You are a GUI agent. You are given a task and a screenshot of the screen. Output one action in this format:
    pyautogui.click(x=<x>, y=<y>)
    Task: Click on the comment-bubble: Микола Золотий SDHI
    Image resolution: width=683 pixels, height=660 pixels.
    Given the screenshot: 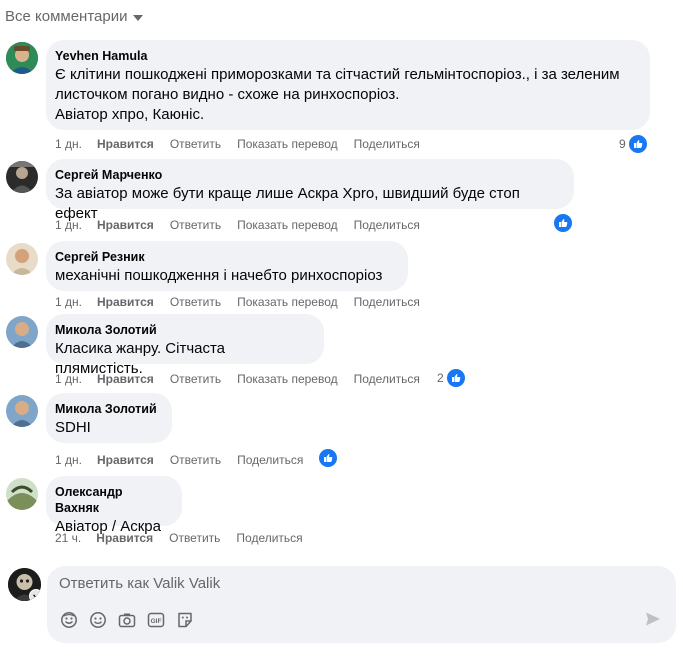 What is the action you would take?
    pyautogui.click(x=109, y=418)
    